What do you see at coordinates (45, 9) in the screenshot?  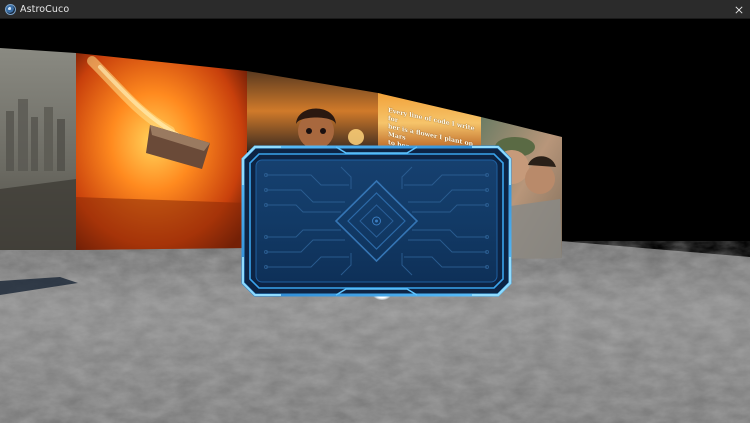 I see `window-title: AstroCuco` at bounding box center [45, 9].